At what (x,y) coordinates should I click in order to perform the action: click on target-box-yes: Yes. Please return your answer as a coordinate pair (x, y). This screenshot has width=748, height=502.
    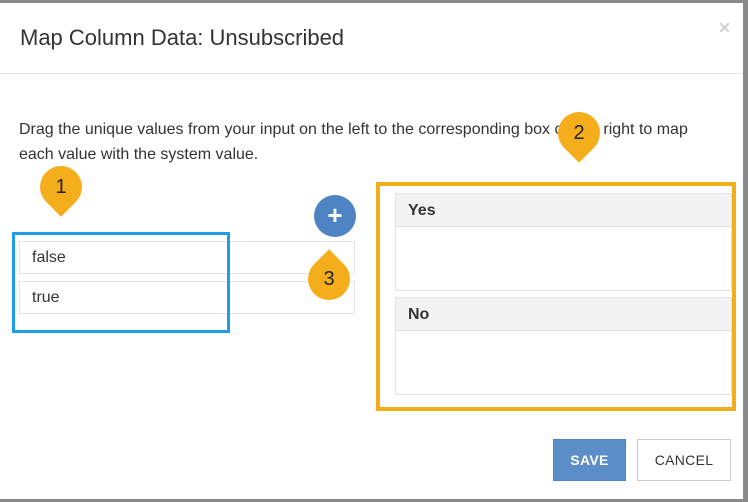
    Looking at the image, I should click on (563, 242).